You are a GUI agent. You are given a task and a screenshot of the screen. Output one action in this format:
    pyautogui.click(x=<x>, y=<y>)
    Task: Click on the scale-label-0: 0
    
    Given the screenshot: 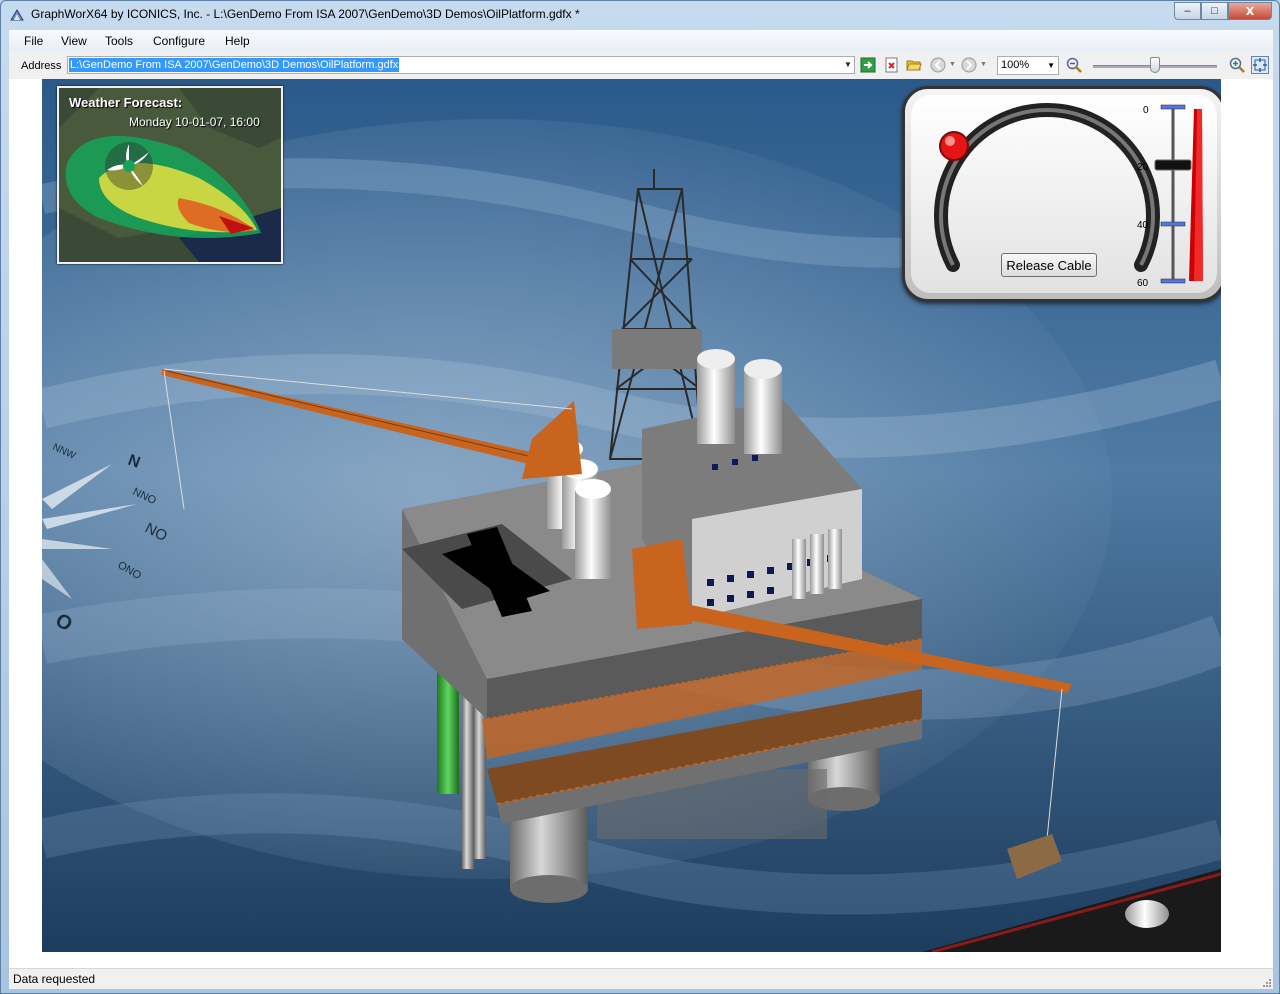 What is the action you would take?
    pyautogui.click(x=1146, y=110)
    